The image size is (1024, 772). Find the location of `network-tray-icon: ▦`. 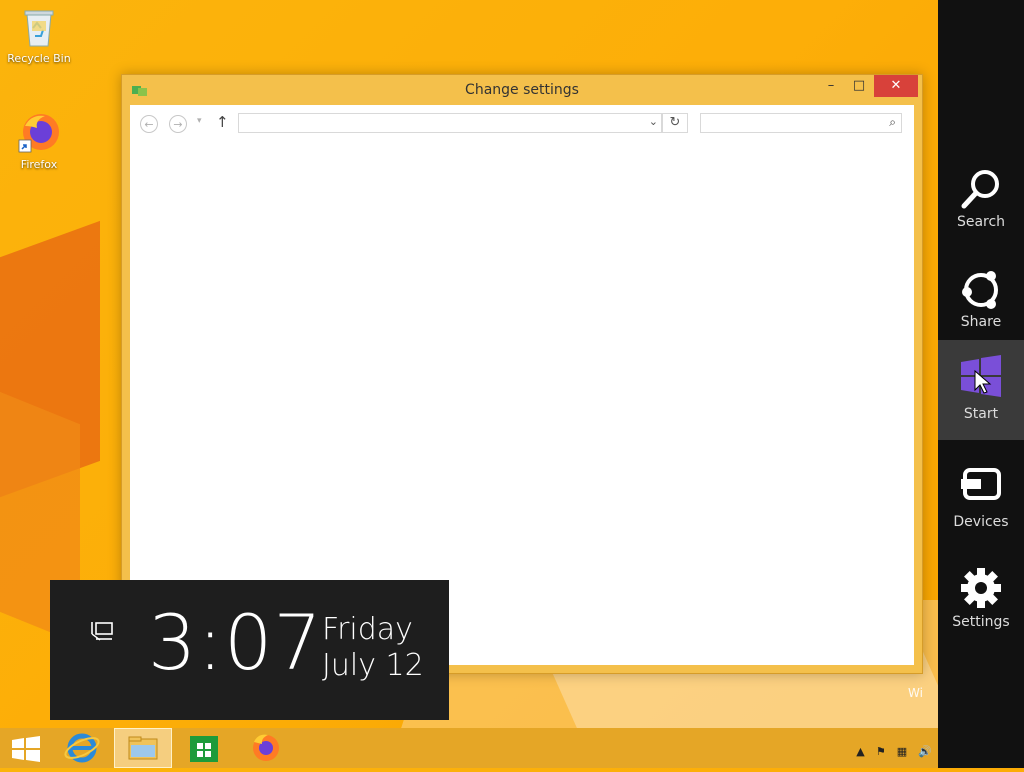

network-tray-icon: ▦ is located at coordinates (902, 751).